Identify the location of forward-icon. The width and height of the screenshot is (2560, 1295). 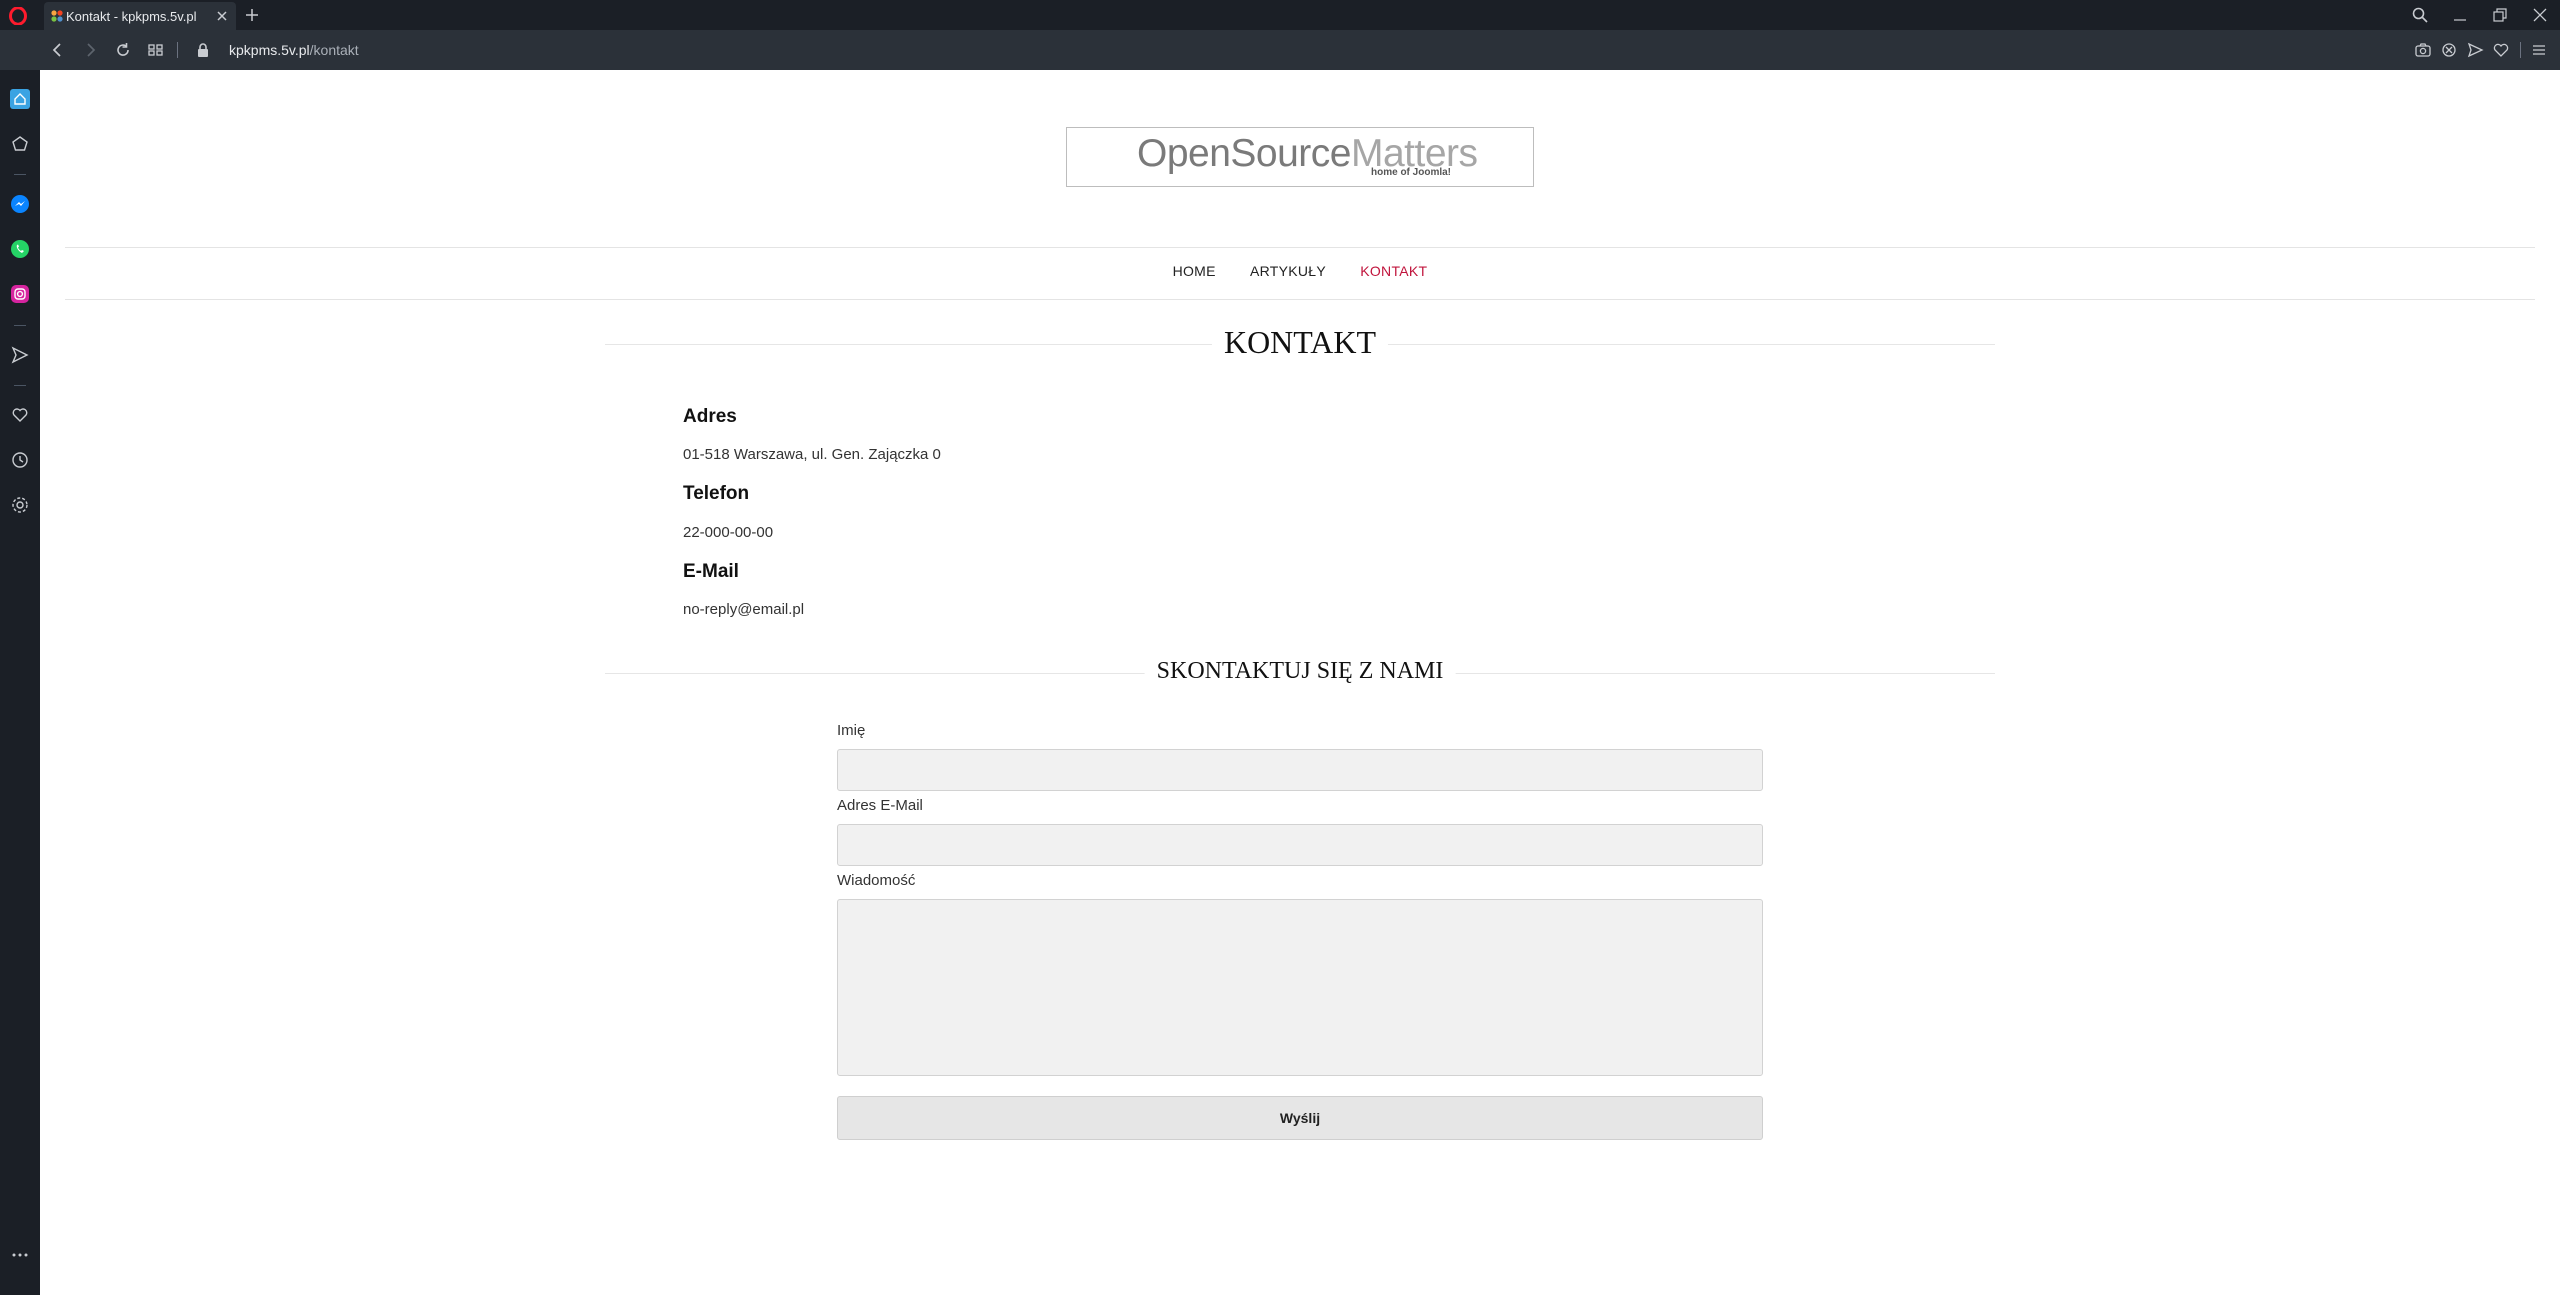
(90, 50).